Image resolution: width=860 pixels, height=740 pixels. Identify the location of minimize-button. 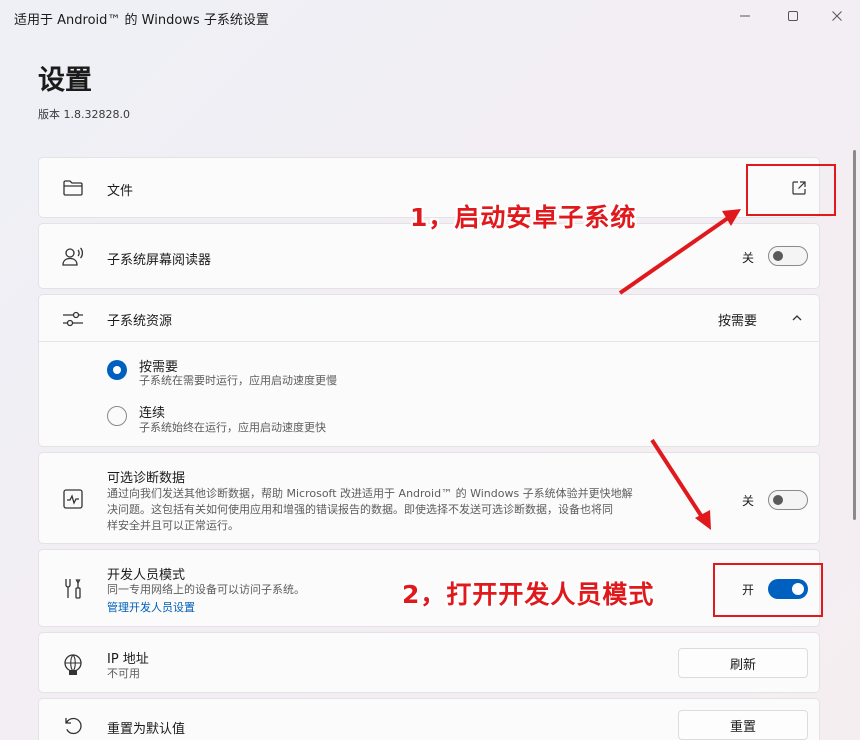
(745, 16).